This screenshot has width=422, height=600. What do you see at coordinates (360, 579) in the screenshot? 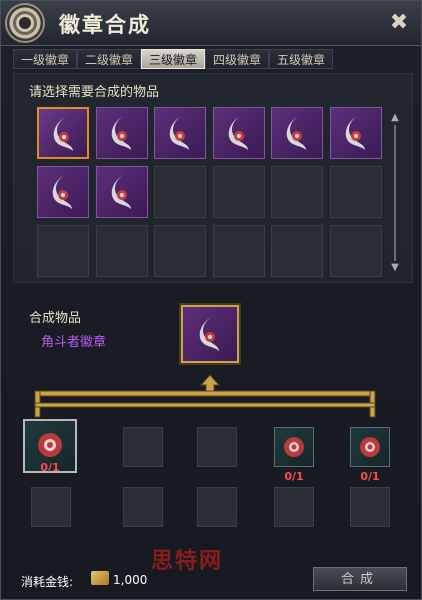
I see `merge-button: 合成` at bounding box center [360, 579].